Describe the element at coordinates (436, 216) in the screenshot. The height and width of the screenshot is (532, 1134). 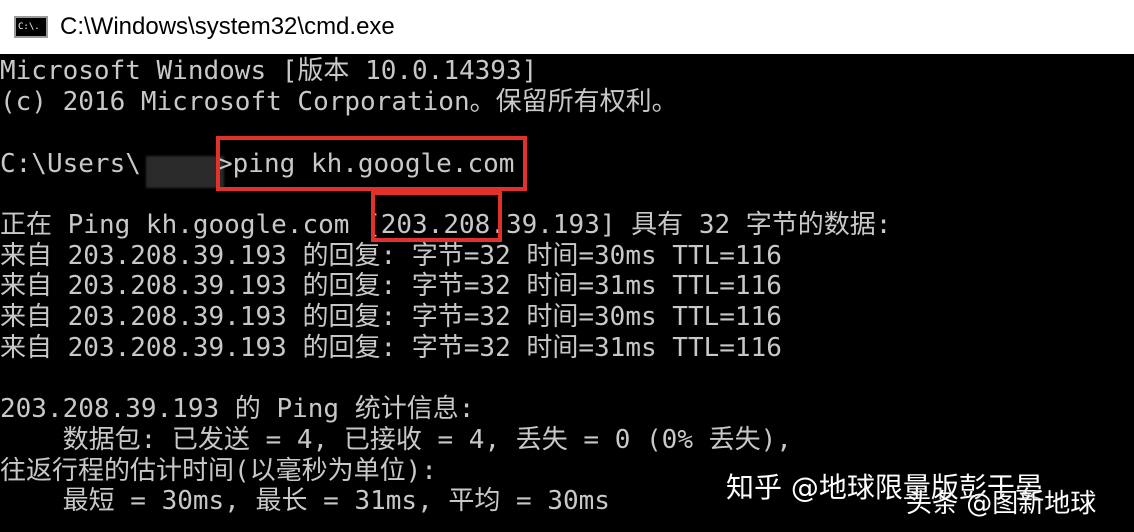
I see `ip-highlight-box` at that location.